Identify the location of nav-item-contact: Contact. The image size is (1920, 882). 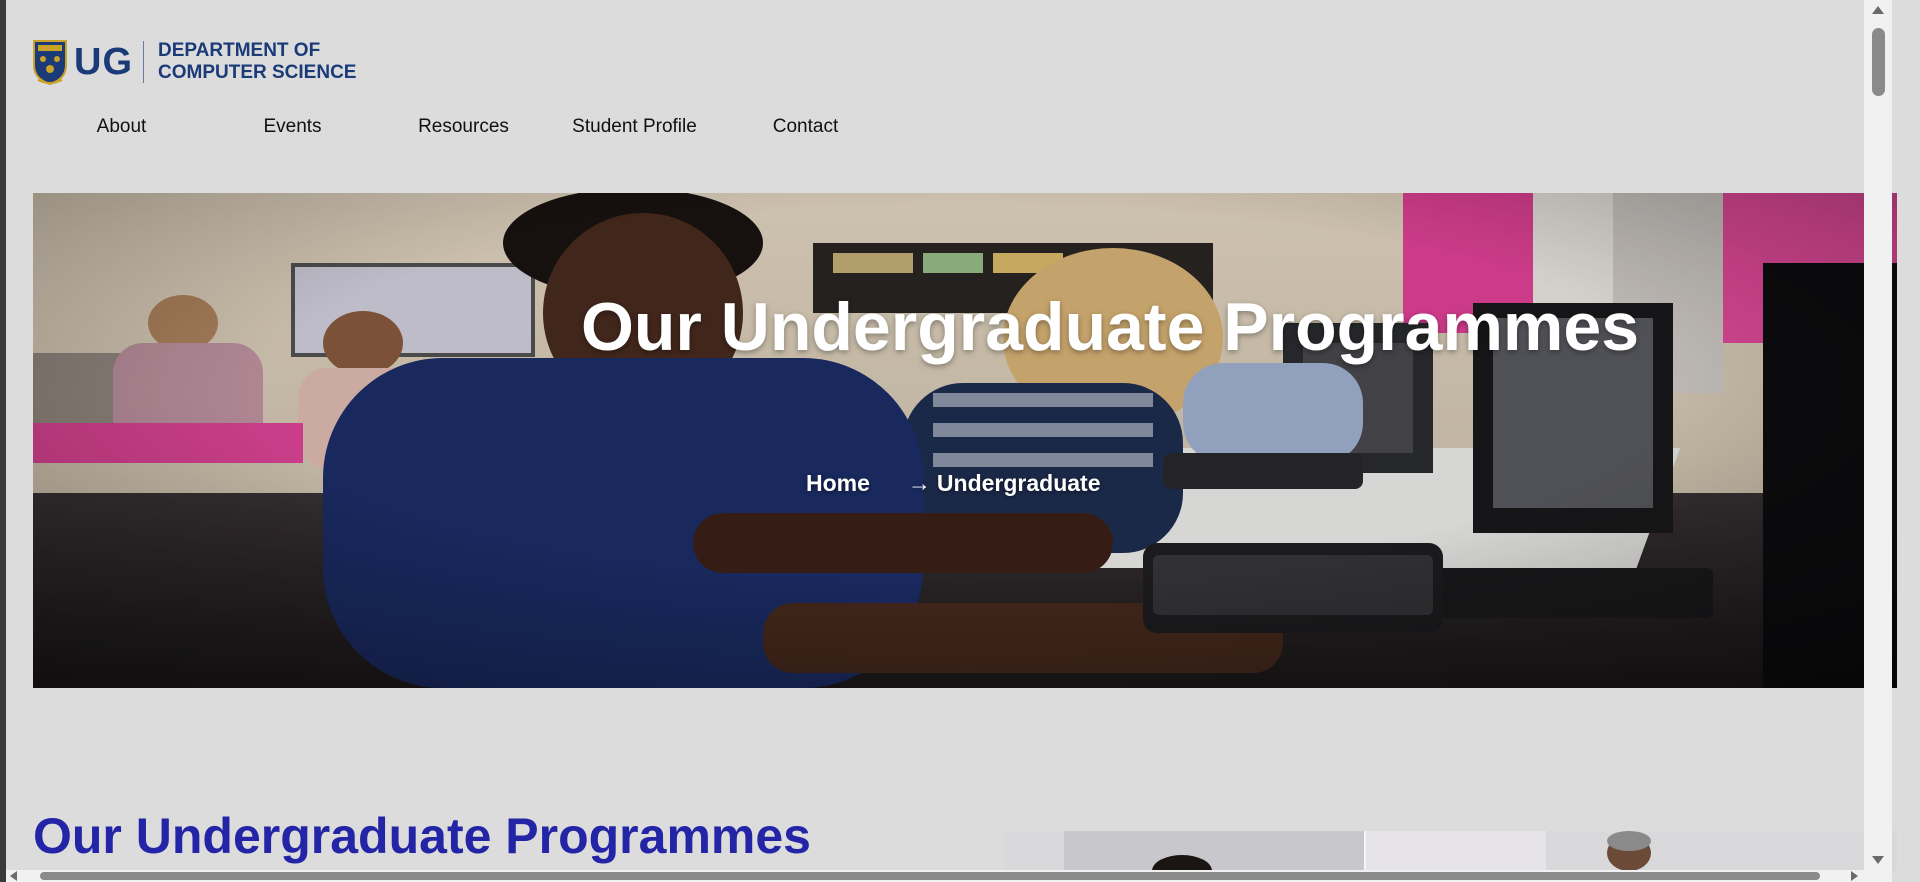
(805, 127).